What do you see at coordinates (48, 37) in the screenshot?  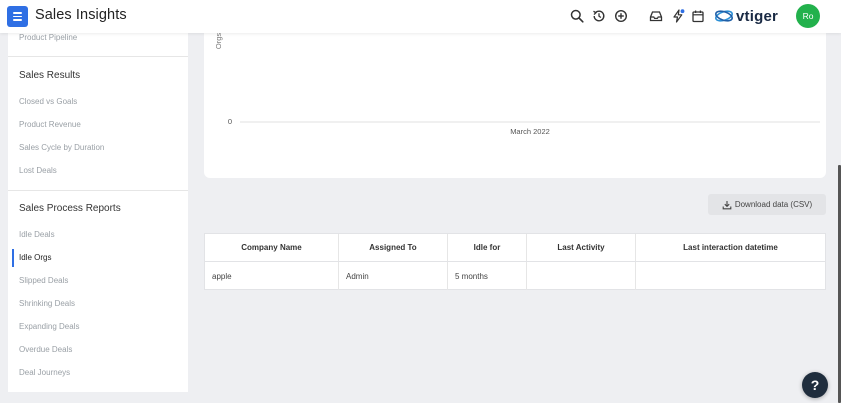 I see `sidebar-item-product-pipeline: Product Pipeline` at bounding box center [48, 37].